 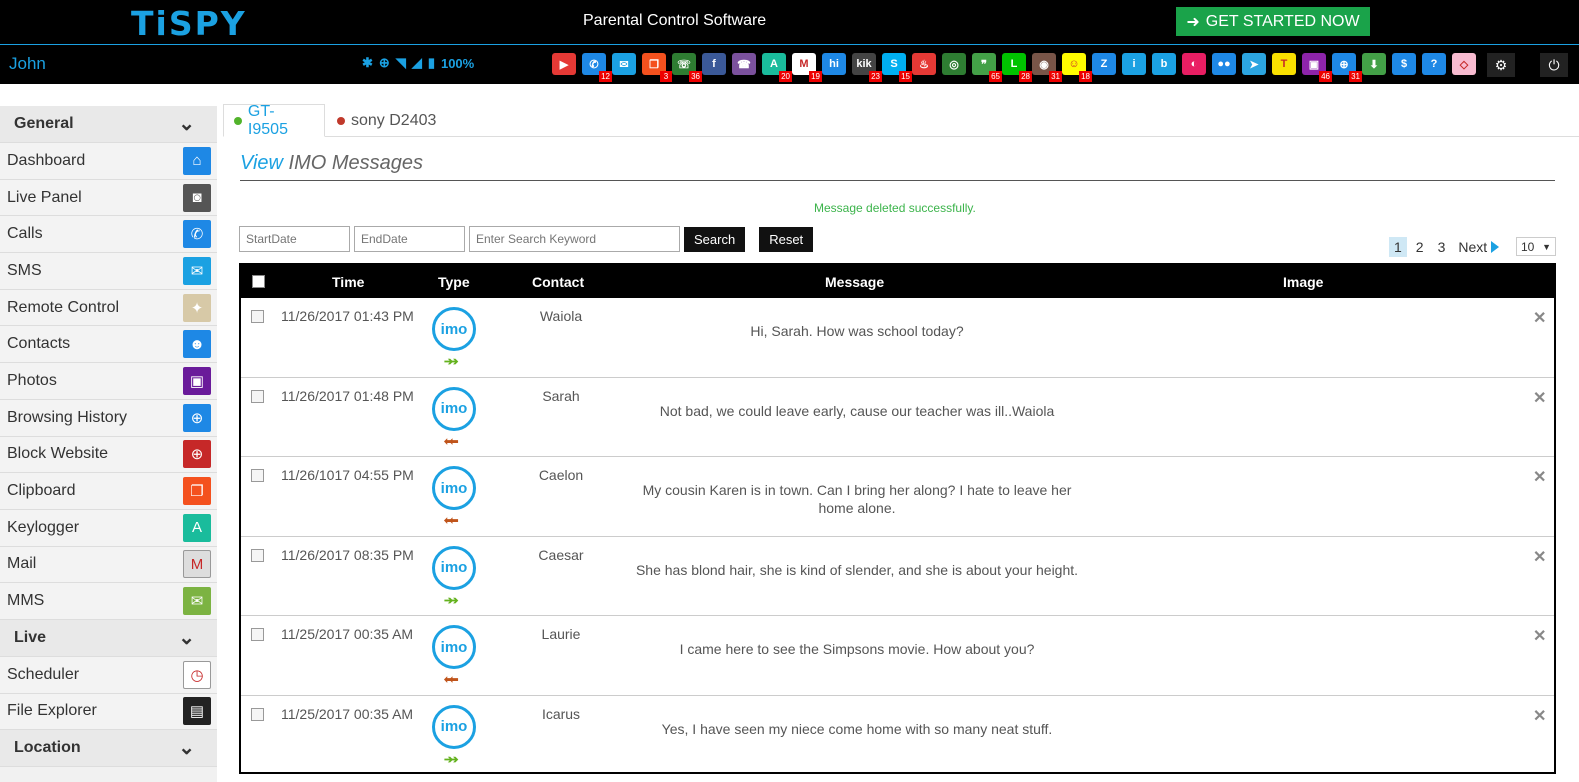 I want to click on per-page-select: 10 ▼, so click(x=1536, y=246).